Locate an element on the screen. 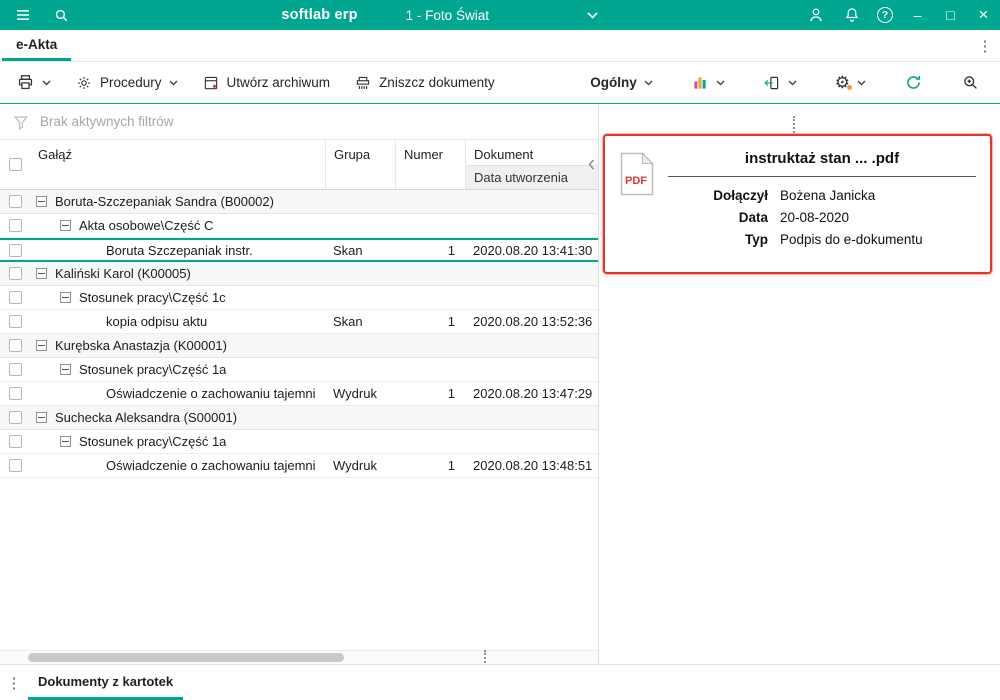  export-button is located at coordinates (780, 83).